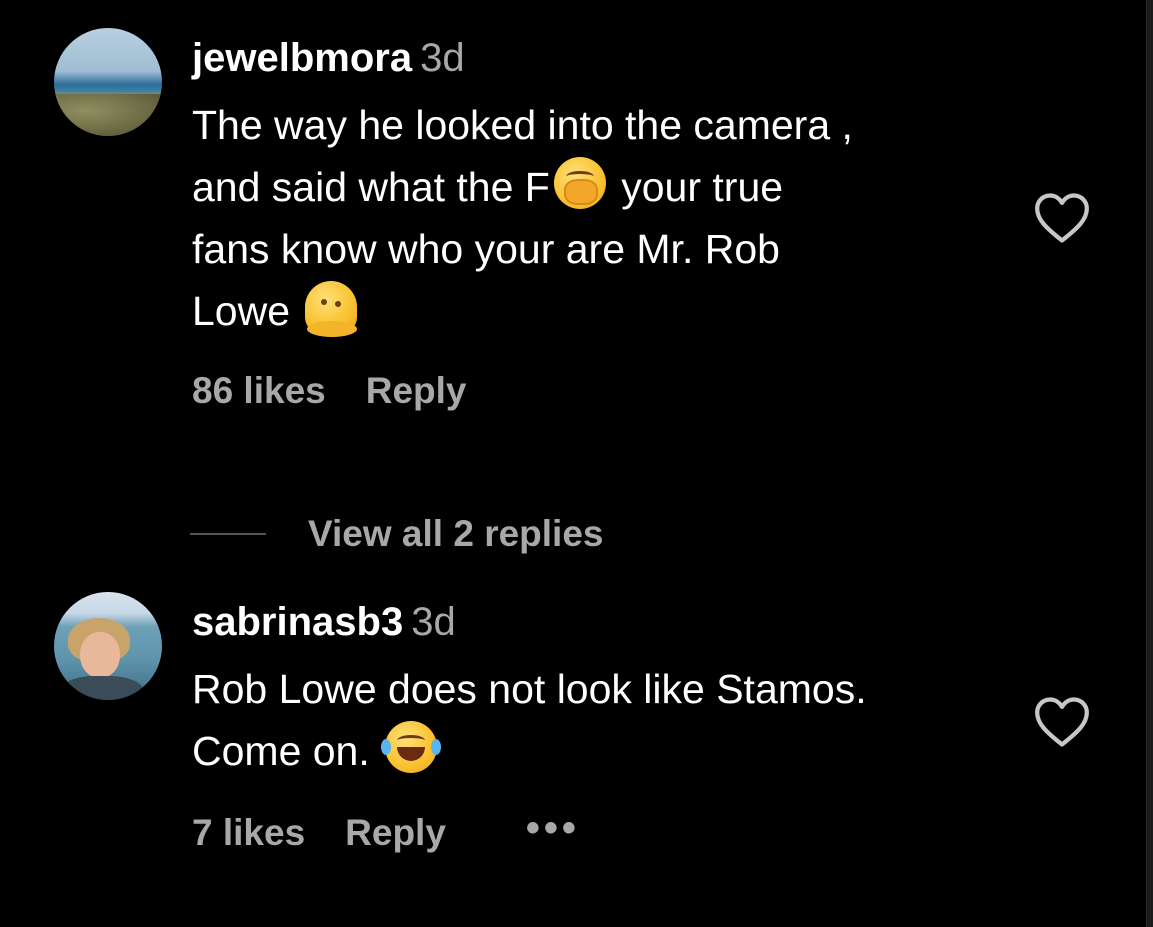  Describe the element at coordinates (331, 309) in the screenshot. I see `melting-face-emoji-icon` at that location.